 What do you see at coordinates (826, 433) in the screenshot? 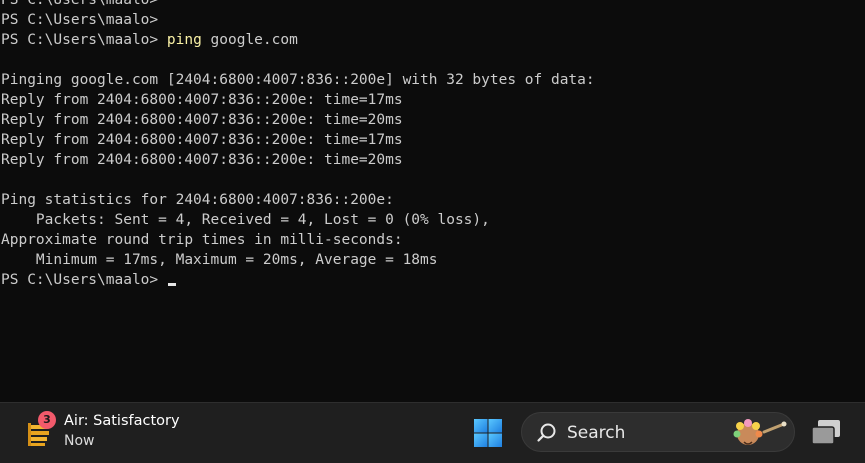
I see `task-view-icon` at bounding box center [826, 433].